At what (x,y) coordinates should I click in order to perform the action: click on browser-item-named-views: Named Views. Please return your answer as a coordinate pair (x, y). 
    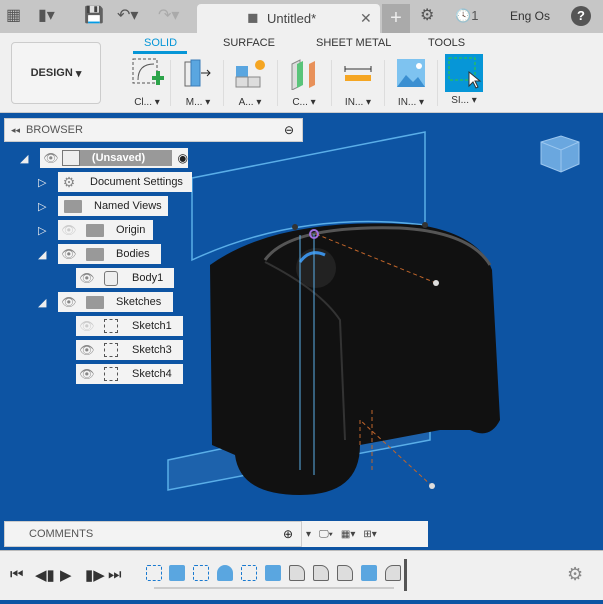
    Looking at the image, I should click on (113, 206).